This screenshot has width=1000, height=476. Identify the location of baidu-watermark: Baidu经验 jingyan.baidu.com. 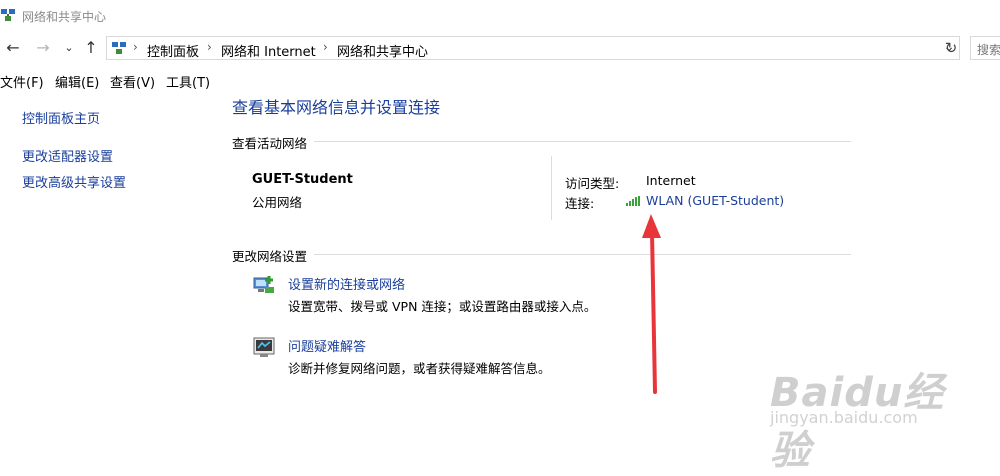
(865, 417).